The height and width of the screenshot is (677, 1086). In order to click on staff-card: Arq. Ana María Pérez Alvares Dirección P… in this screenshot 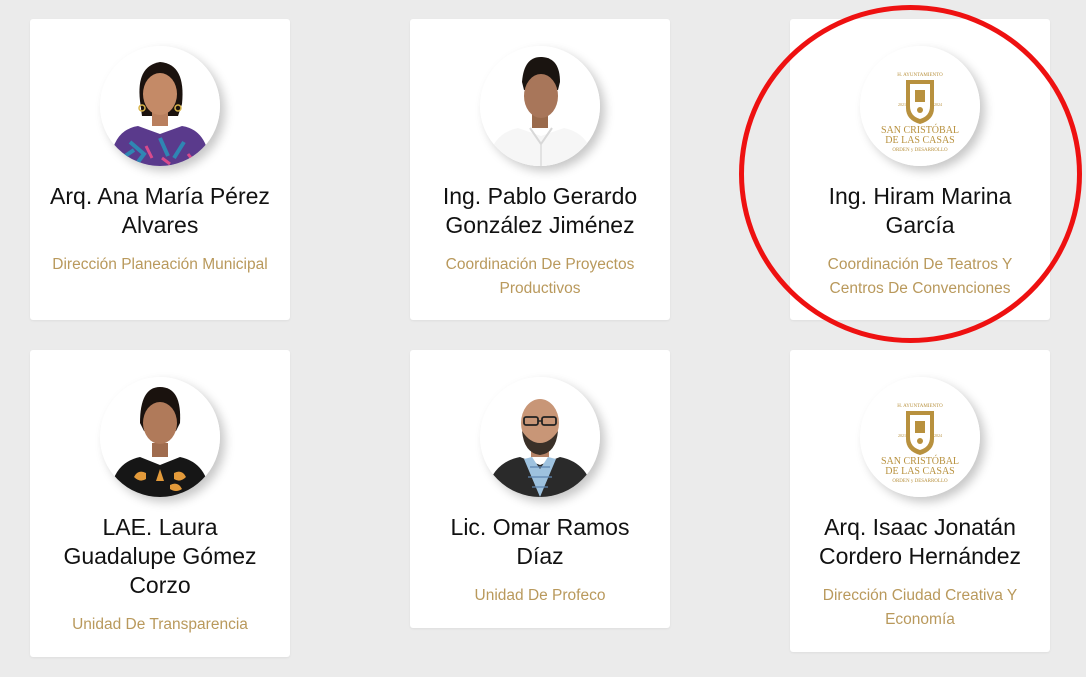, I will do `click(160, 169)`.